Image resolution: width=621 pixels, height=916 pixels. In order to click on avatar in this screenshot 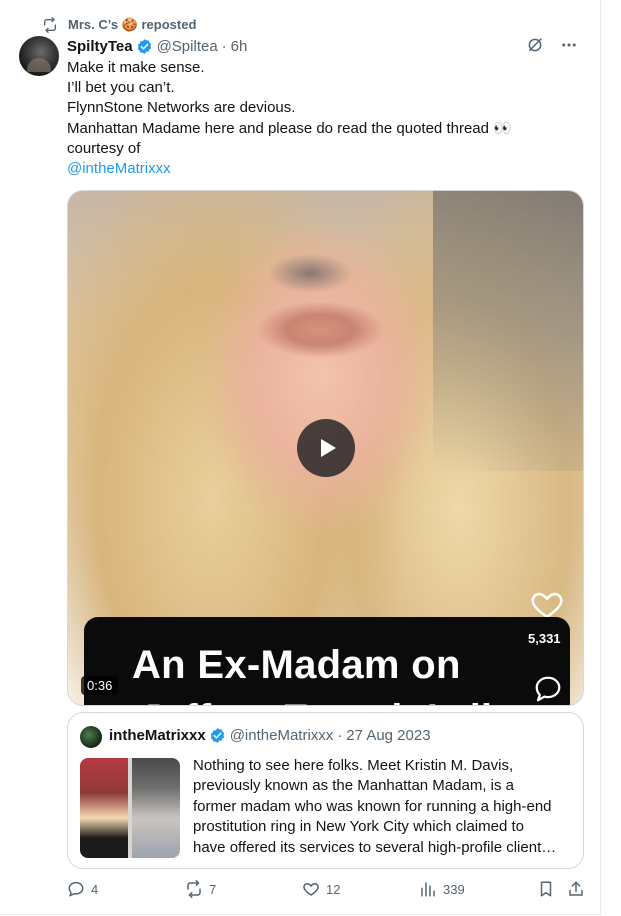, I will do `click(39, 56)`.